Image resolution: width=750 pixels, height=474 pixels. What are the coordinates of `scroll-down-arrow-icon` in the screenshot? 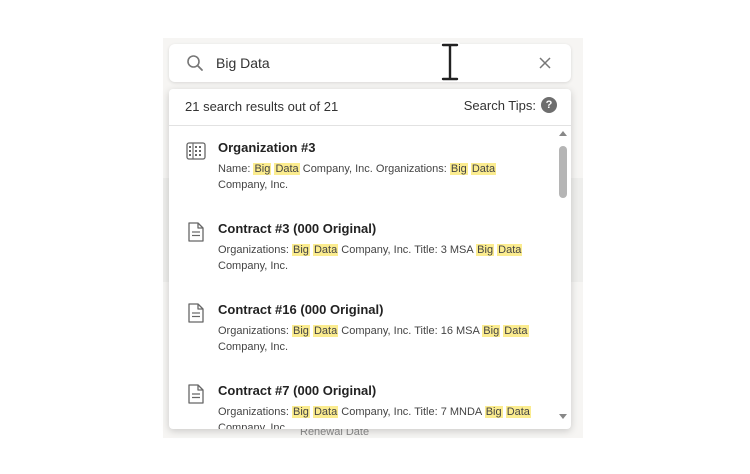 It's located at (563, 416).